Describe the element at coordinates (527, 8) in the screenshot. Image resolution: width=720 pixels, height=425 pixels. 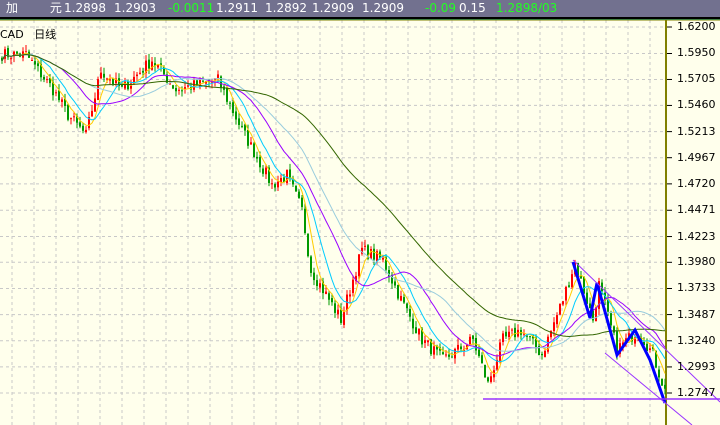
I see `quote-value: 1.2898/03` at that location.